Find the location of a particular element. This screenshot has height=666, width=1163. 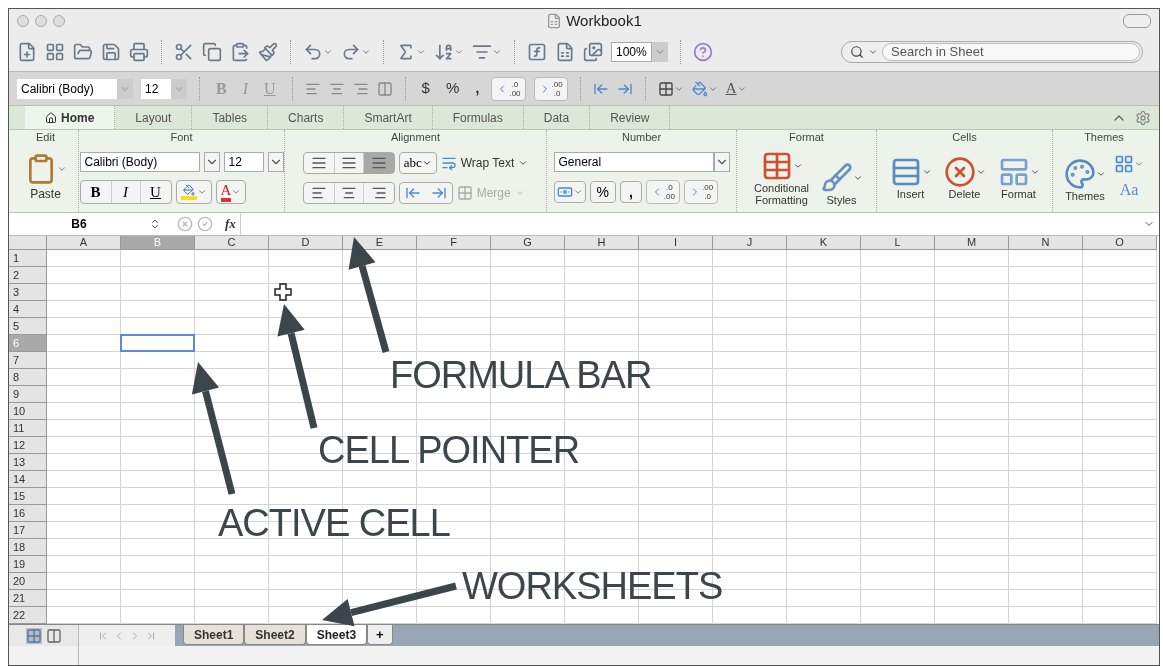

paste-button: Paste is located at coordinates (45, 194).